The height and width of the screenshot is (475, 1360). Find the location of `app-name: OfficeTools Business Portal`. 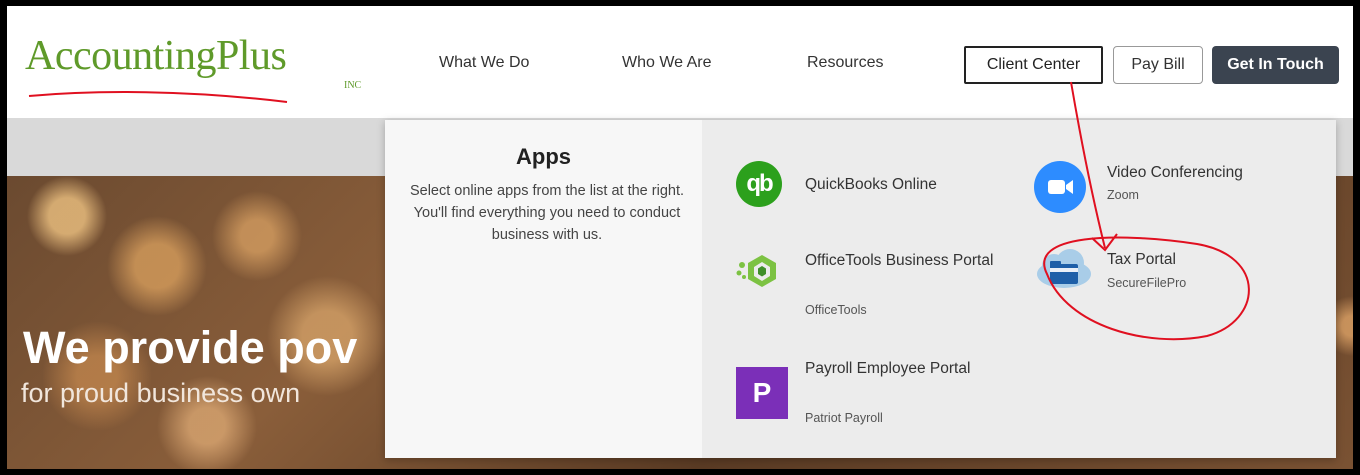

app-name: OfficeTools Business Portal is located at coordinates (899, 260).